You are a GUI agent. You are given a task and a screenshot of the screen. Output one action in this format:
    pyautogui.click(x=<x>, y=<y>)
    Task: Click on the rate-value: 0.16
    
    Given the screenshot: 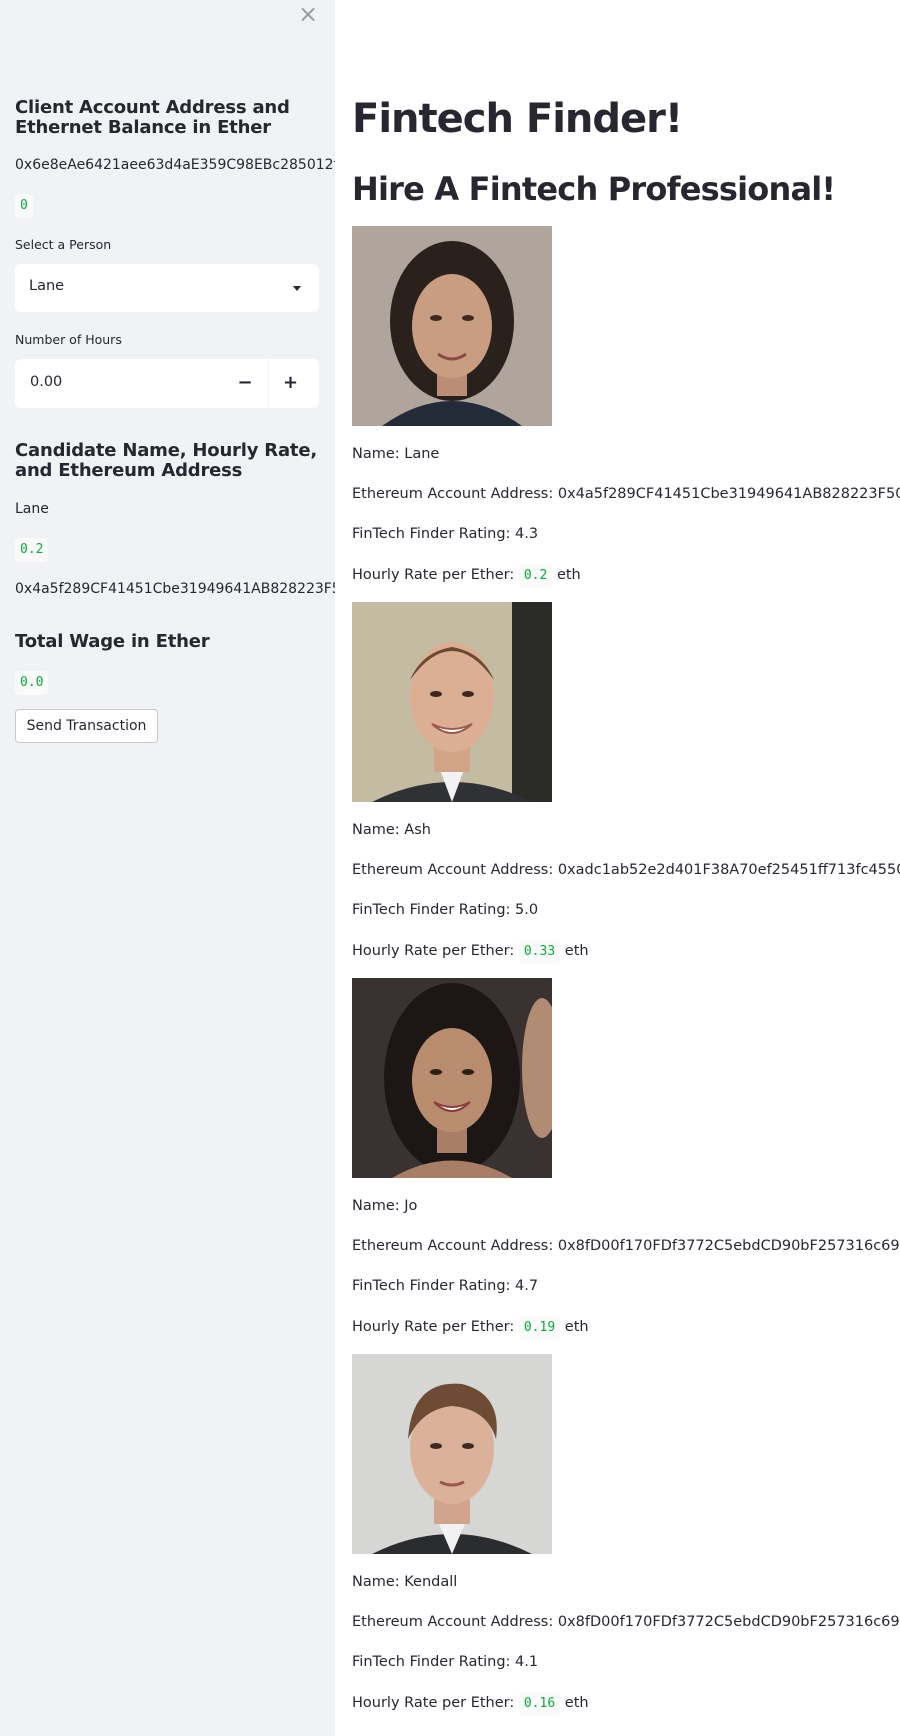 What is the action you would take?
    pyautogui.click(x=539, y=1704)
    